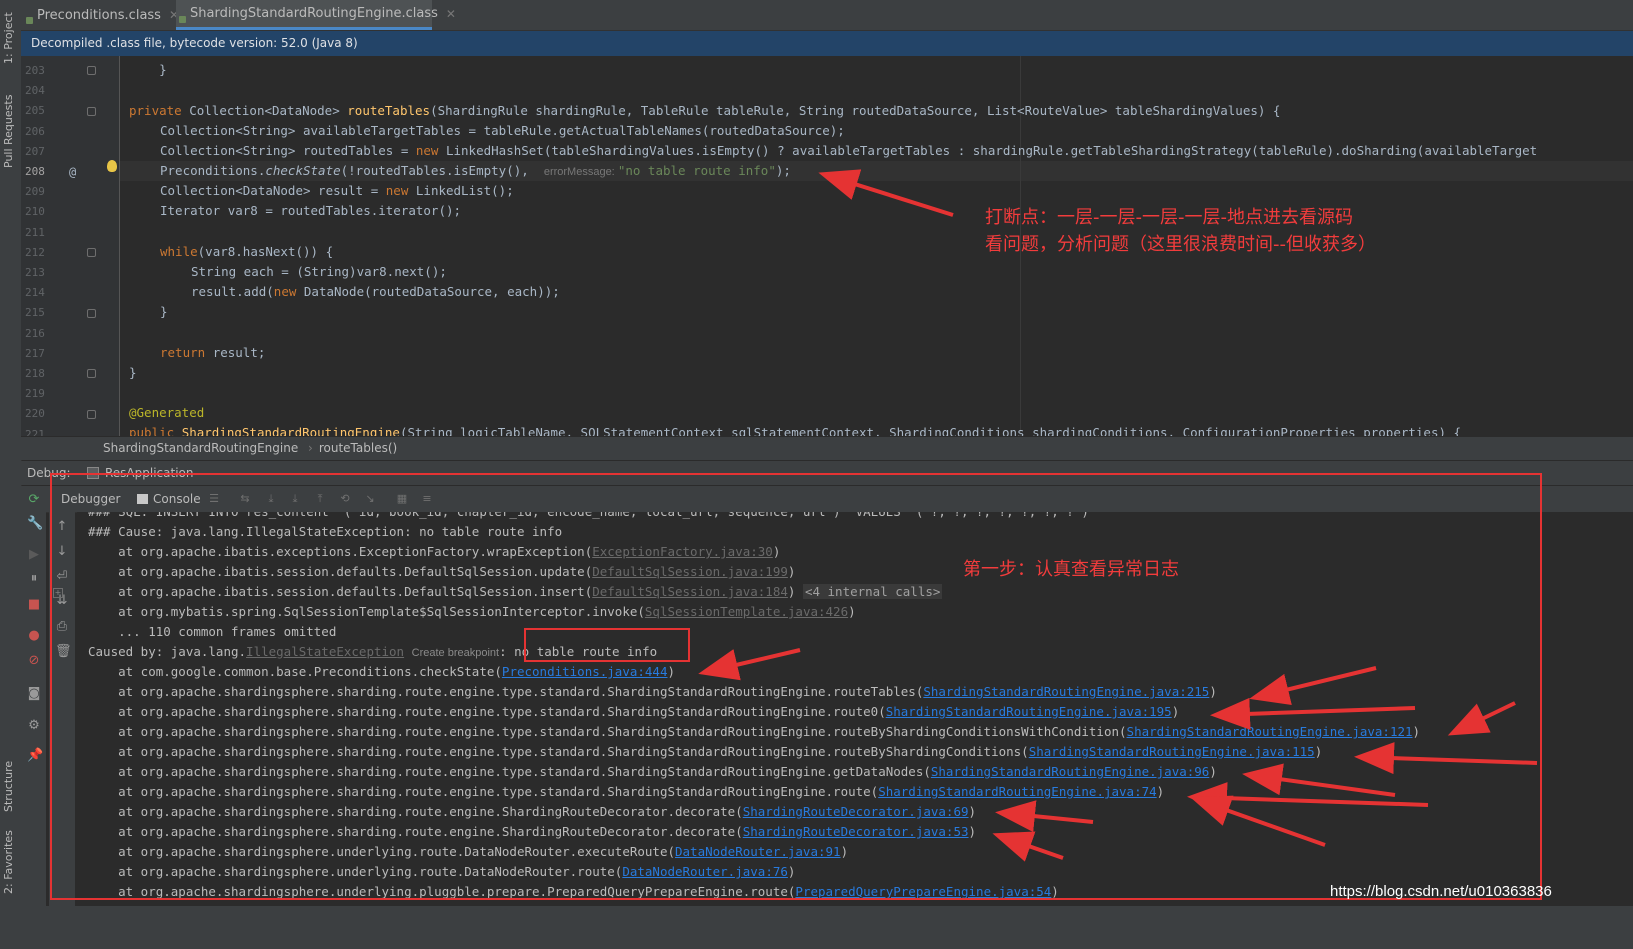 Image resolution: width=1633 pixels, height=949 pixels. Describe the element at coordinates (1313, 713) in the screenshot. I see `arrow-to-route0` at that location.